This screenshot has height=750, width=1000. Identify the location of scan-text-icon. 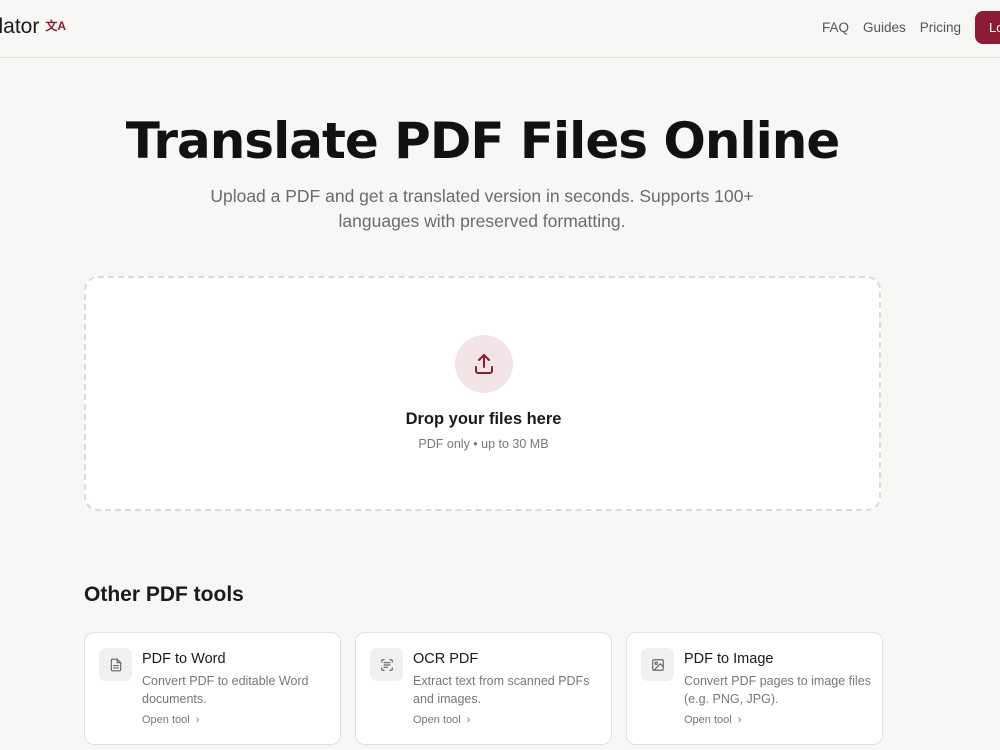
(386, 664).